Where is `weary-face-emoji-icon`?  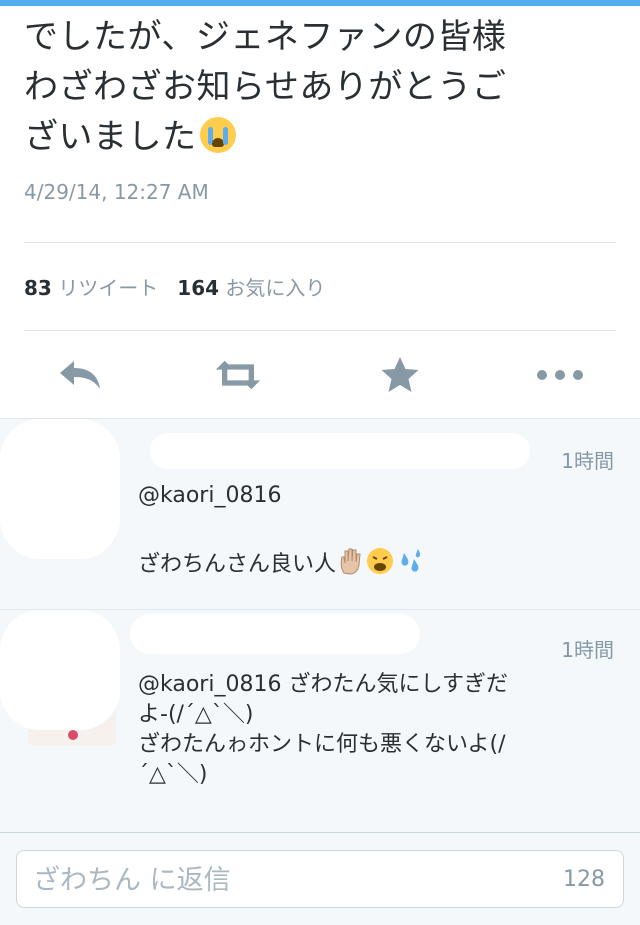 weary-face-emoji-icon is located at coordinates (380, 565).